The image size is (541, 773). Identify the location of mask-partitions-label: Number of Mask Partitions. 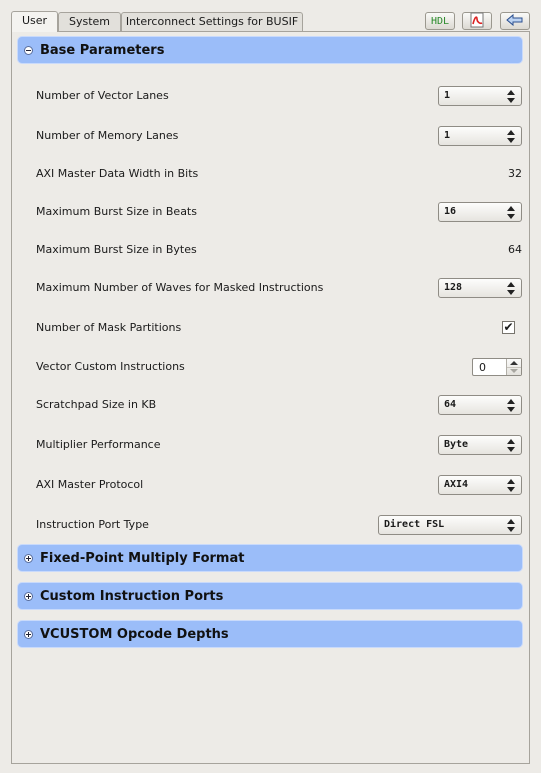
(109, 327).